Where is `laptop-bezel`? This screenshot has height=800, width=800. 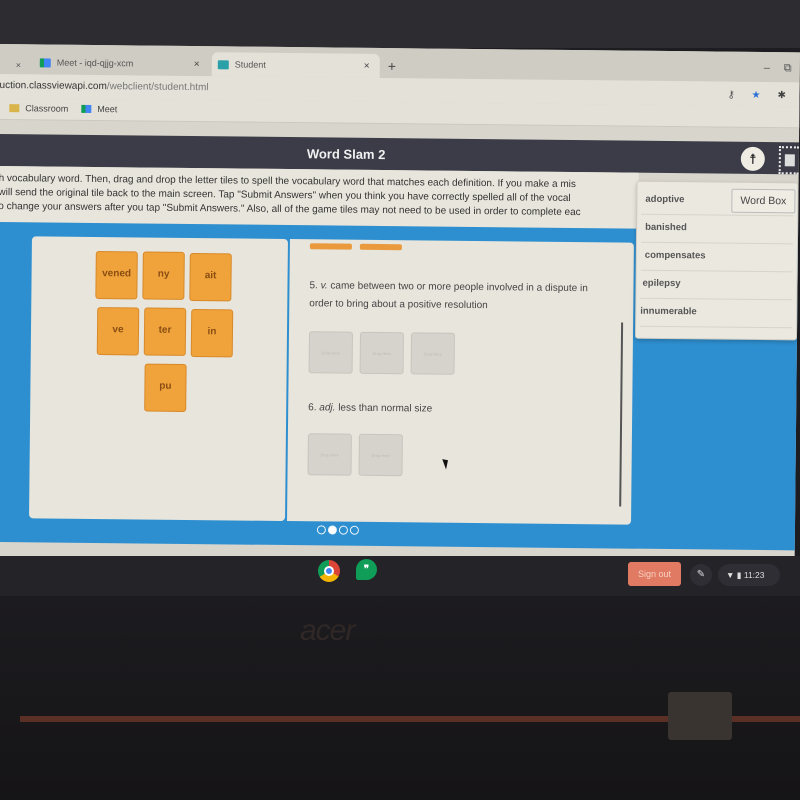
laptop-bezel is located at coordinates (400, 24).